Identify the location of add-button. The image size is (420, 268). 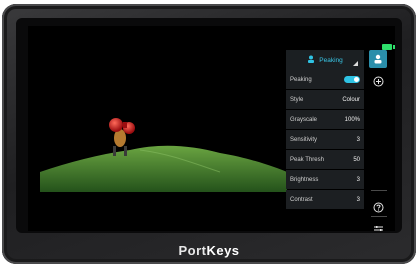
(378, 81).